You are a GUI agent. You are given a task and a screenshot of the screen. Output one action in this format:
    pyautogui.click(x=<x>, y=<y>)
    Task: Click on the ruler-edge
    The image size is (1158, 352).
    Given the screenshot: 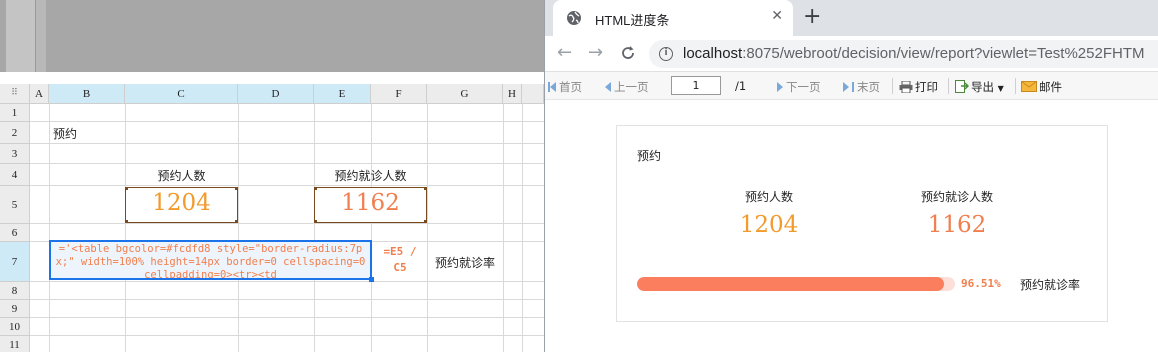 What is the action you would take?
    pyautogui.click(x=41, y=36)
    